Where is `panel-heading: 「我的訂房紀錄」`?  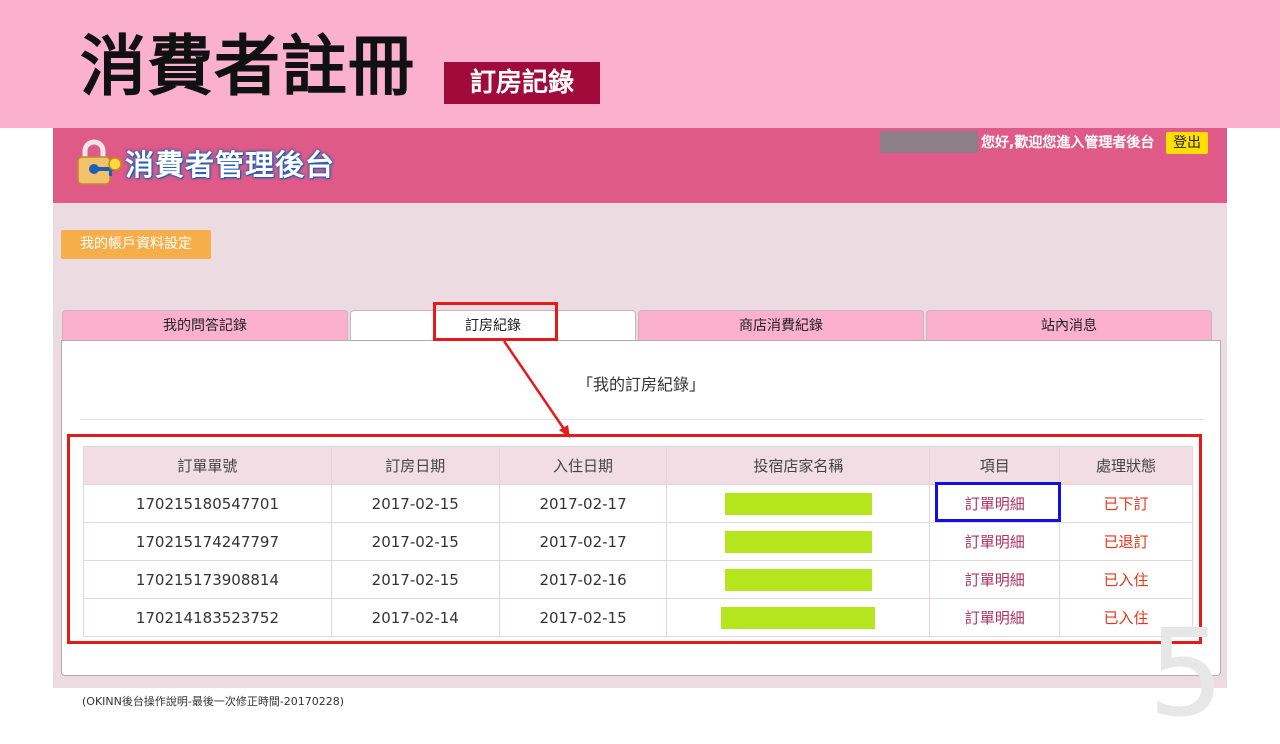 panel-heading: 「我的訂房紀錄」 is located at coordinates (640, 384).